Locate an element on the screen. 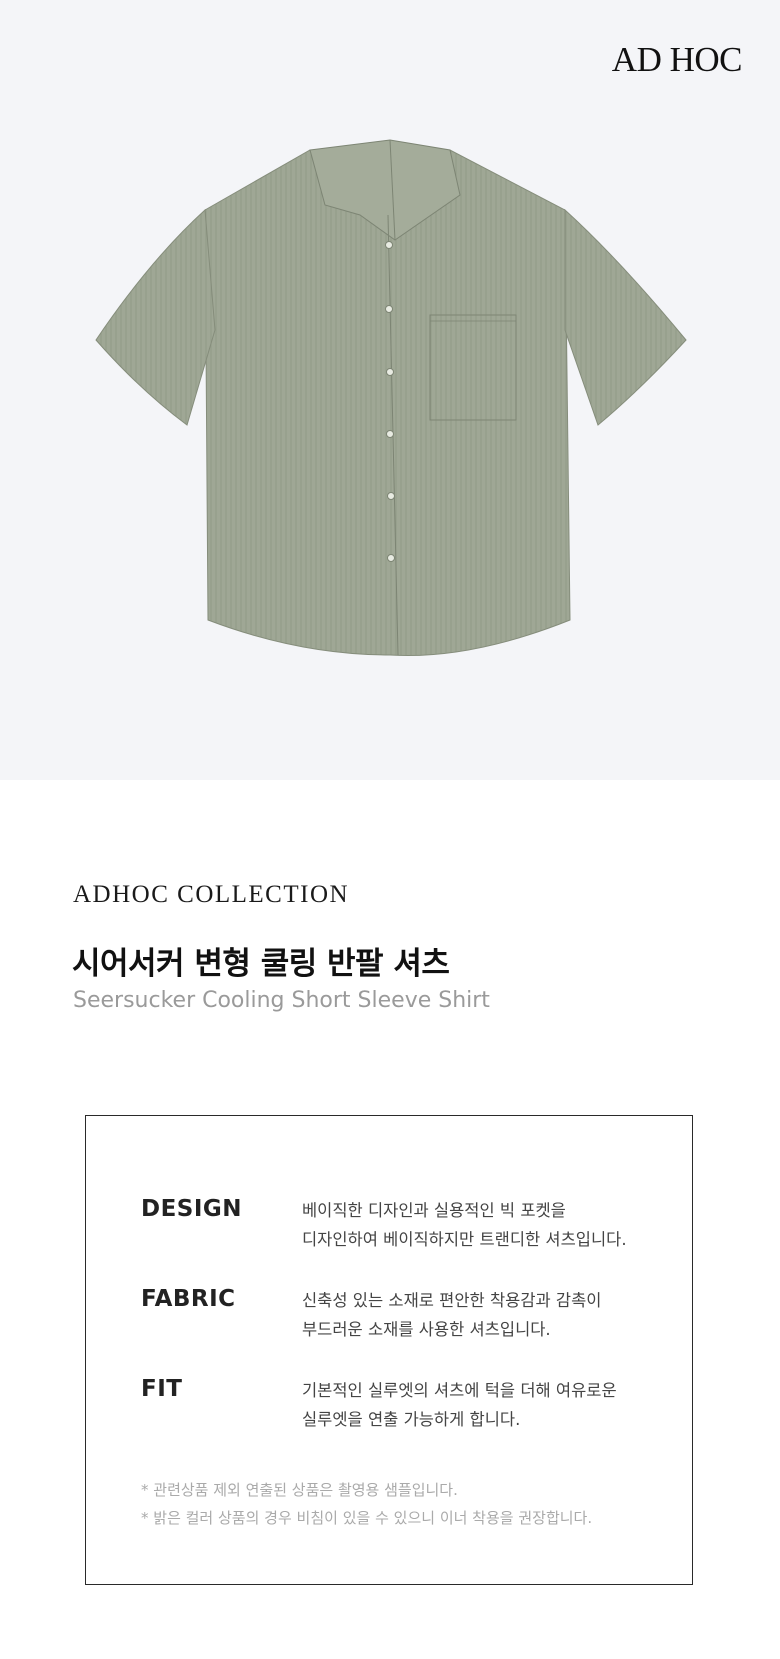  spec-line: 부드러운 소재를 사용한 셔츠입니다. is located at coordinates (426, 1329).